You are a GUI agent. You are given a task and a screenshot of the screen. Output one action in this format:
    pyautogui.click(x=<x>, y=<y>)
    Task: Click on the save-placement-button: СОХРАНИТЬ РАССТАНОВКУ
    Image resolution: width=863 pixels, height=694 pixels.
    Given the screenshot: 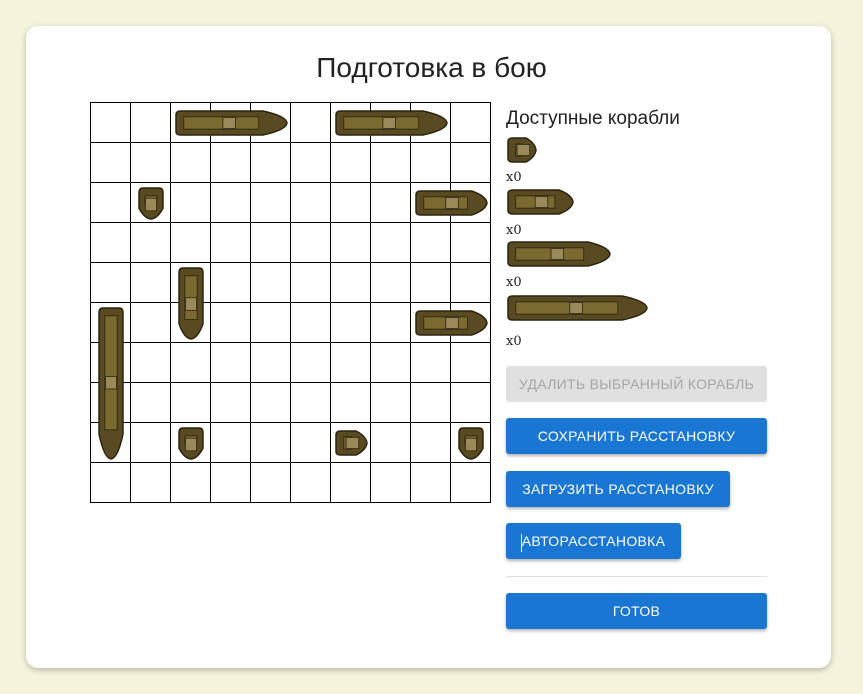 What is the action you would take?
    pyautogui.click(x=636, y=436)
    